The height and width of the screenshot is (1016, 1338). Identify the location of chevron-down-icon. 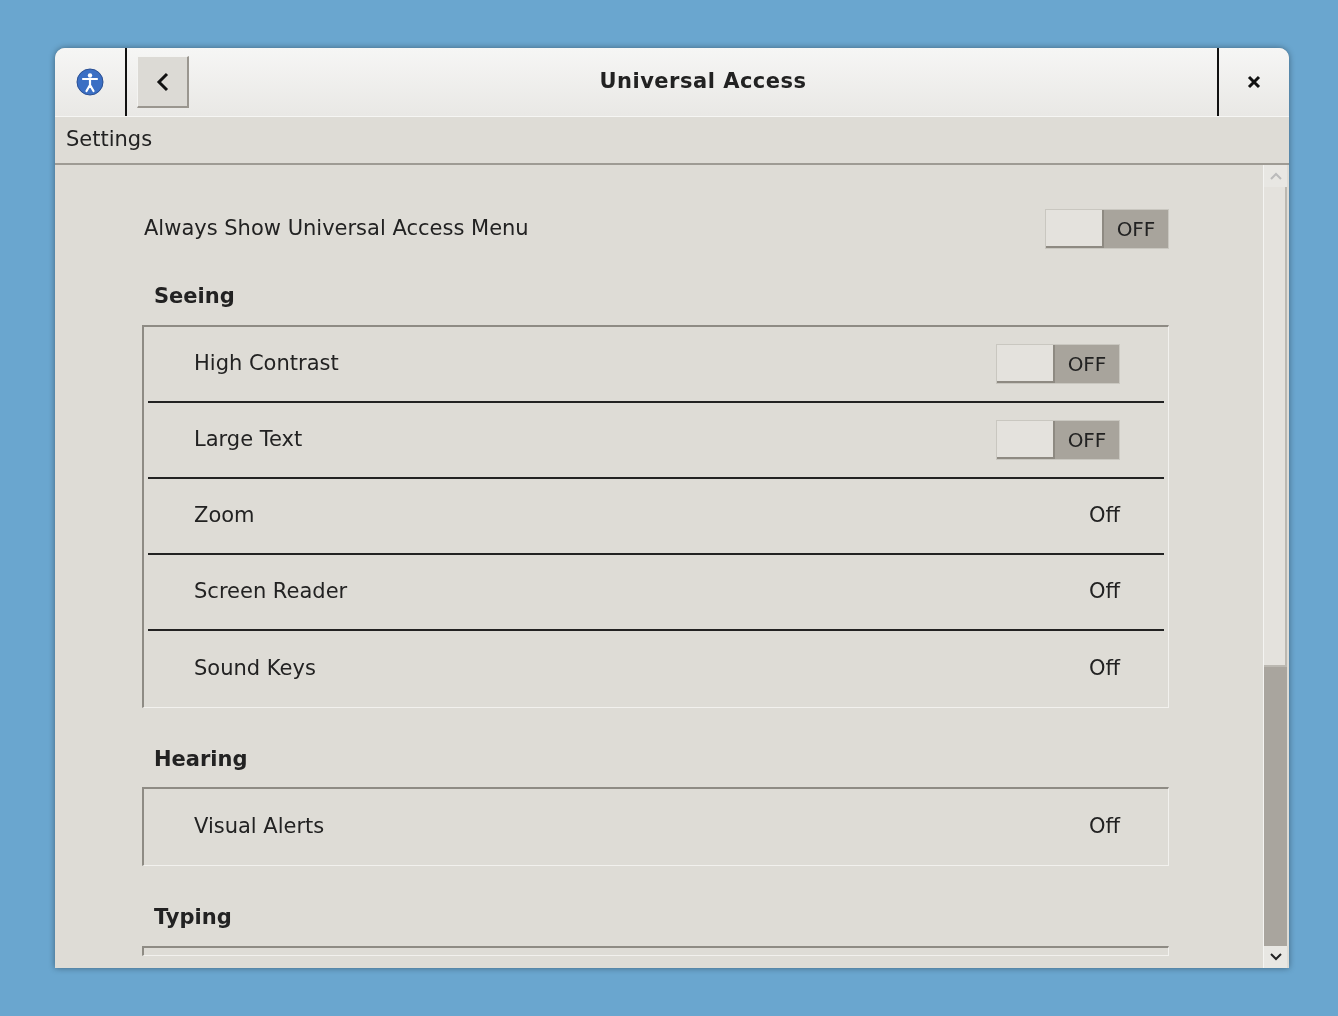
(1275, 957).